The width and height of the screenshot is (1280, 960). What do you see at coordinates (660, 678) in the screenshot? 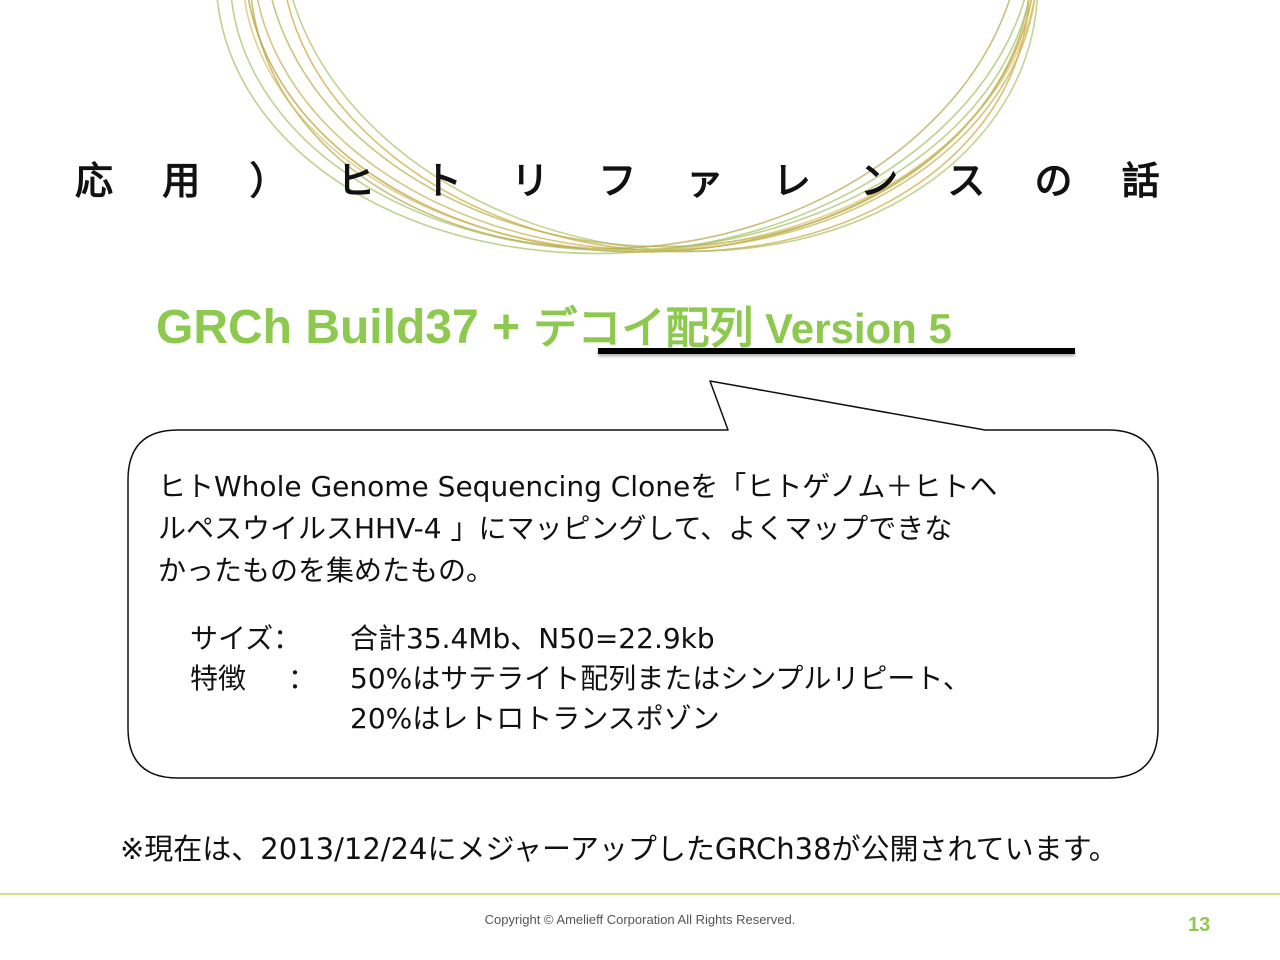
I see `feature-value-1: 50%はサテライト配列またはシンプルリピート、` at bounding box center [660, 678].